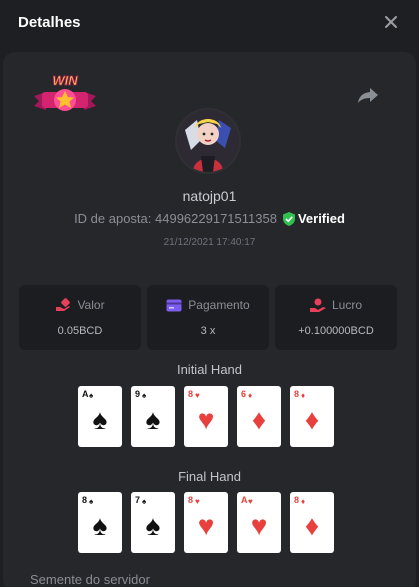 This screenshot has width=419, height=587. I want to click on bet-id: ID de aposta: 44996229171511358, so click(175, 218).